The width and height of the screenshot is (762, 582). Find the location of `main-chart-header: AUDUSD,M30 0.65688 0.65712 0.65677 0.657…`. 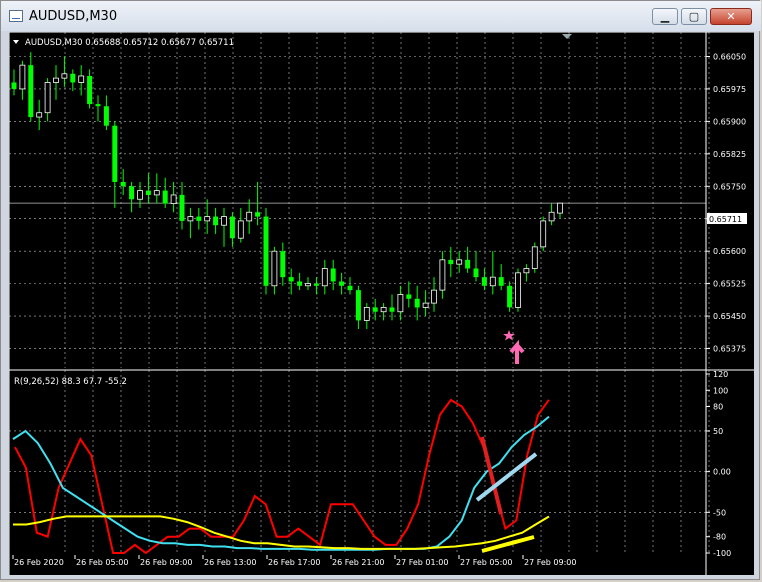

main-chart-header: AUDUSD,M30 0.65688 0.65712 0.65677 0.657… is located at coordinates (129, 43).